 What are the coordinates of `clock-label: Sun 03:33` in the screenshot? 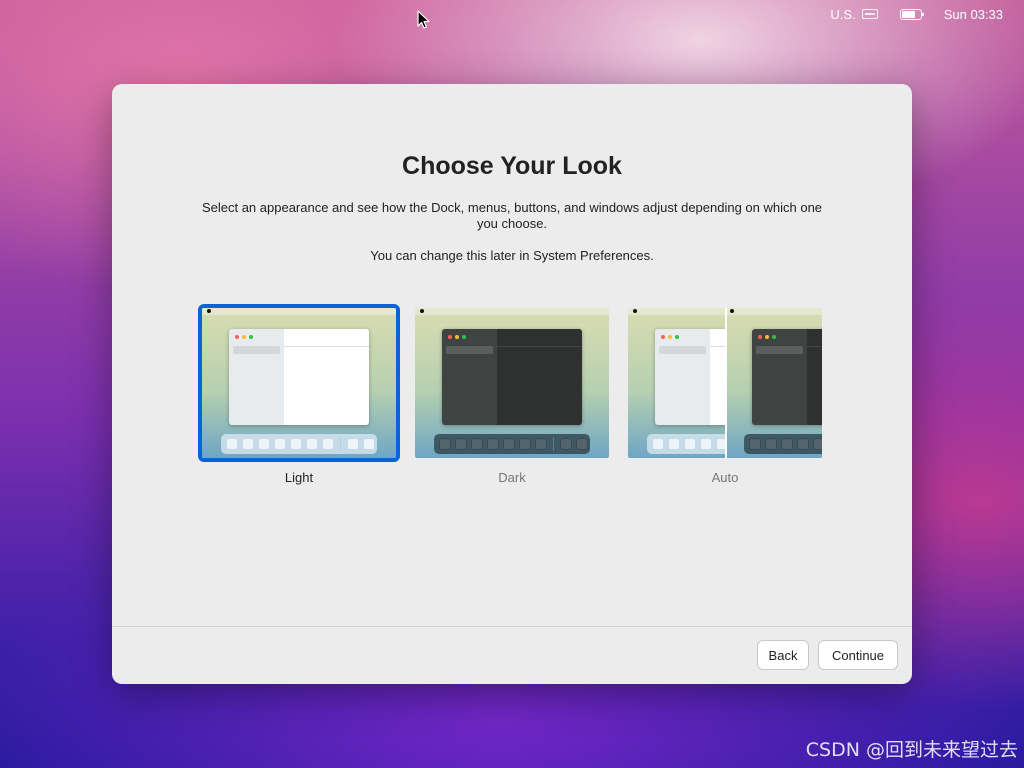 It's located at (973, 14).